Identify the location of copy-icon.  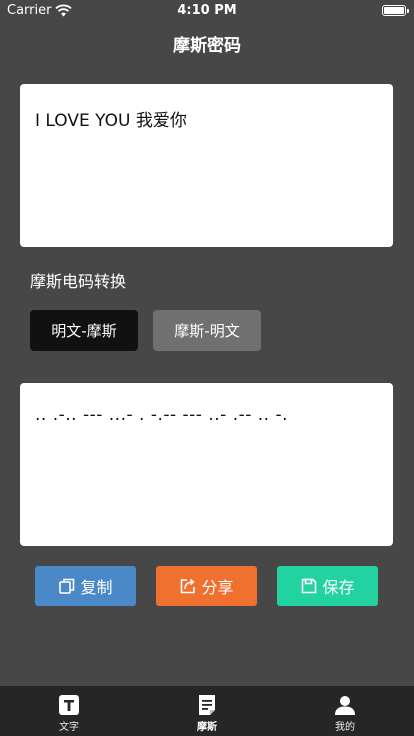
(67, 586).